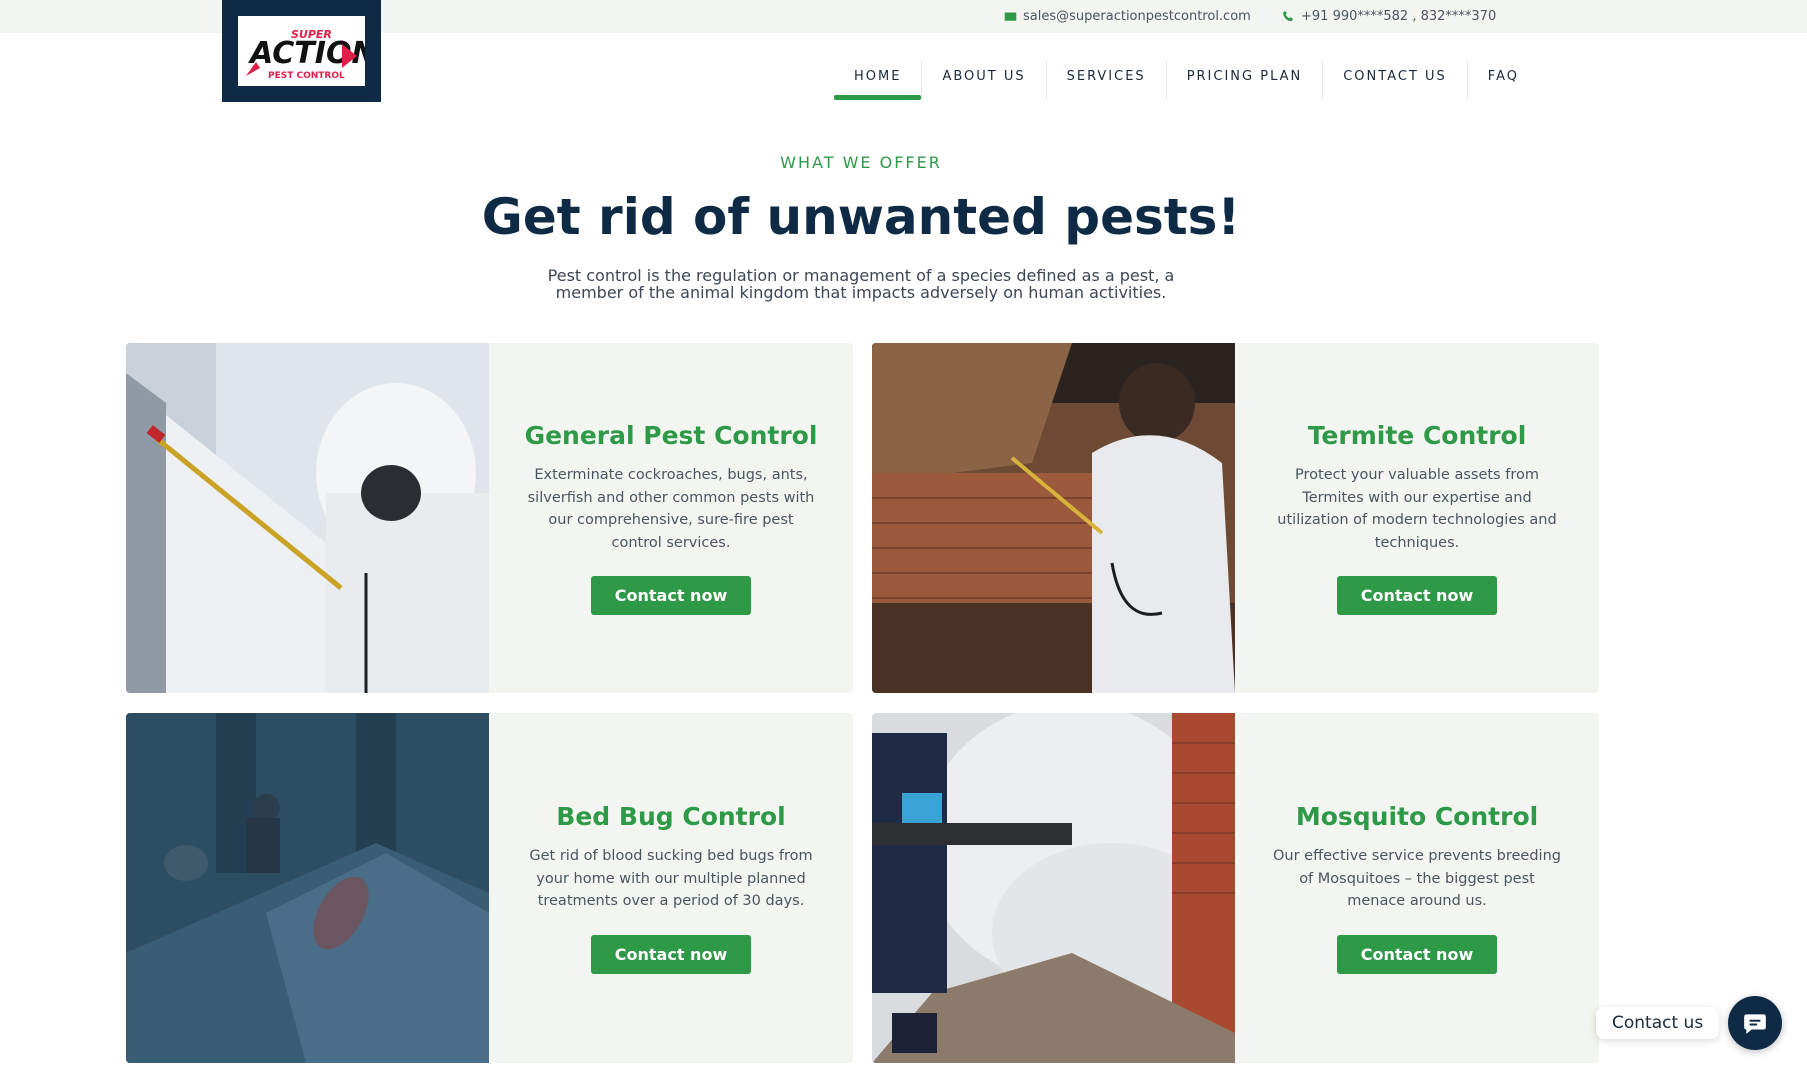 The image size is (1807, 1065). I want to click on phone-text: +91 990****582 , 832****370, so click(1399, 16).